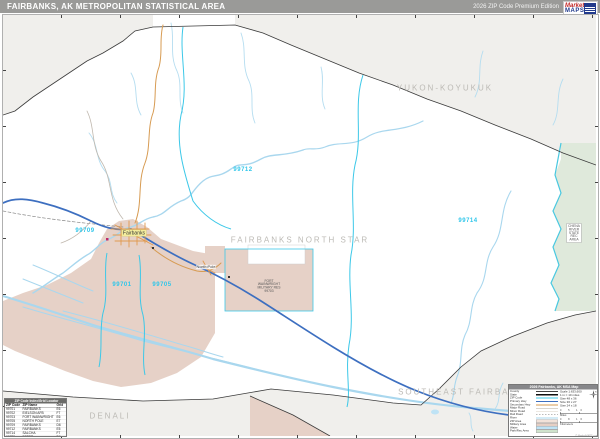  What do you see at coordinates (519, 431) in the screenshot?
I see `legend-item-label: Park/Rec Area` at bounding box center [519, 431].